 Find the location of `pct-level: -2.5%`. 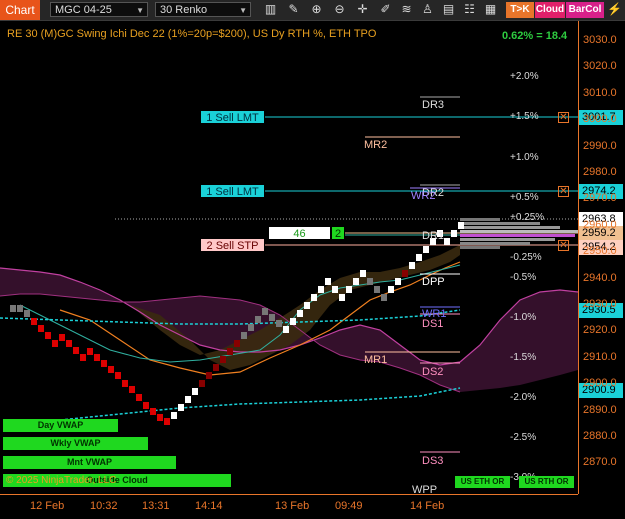

pct-level: -2.5% is located at coordinates (523, 437).